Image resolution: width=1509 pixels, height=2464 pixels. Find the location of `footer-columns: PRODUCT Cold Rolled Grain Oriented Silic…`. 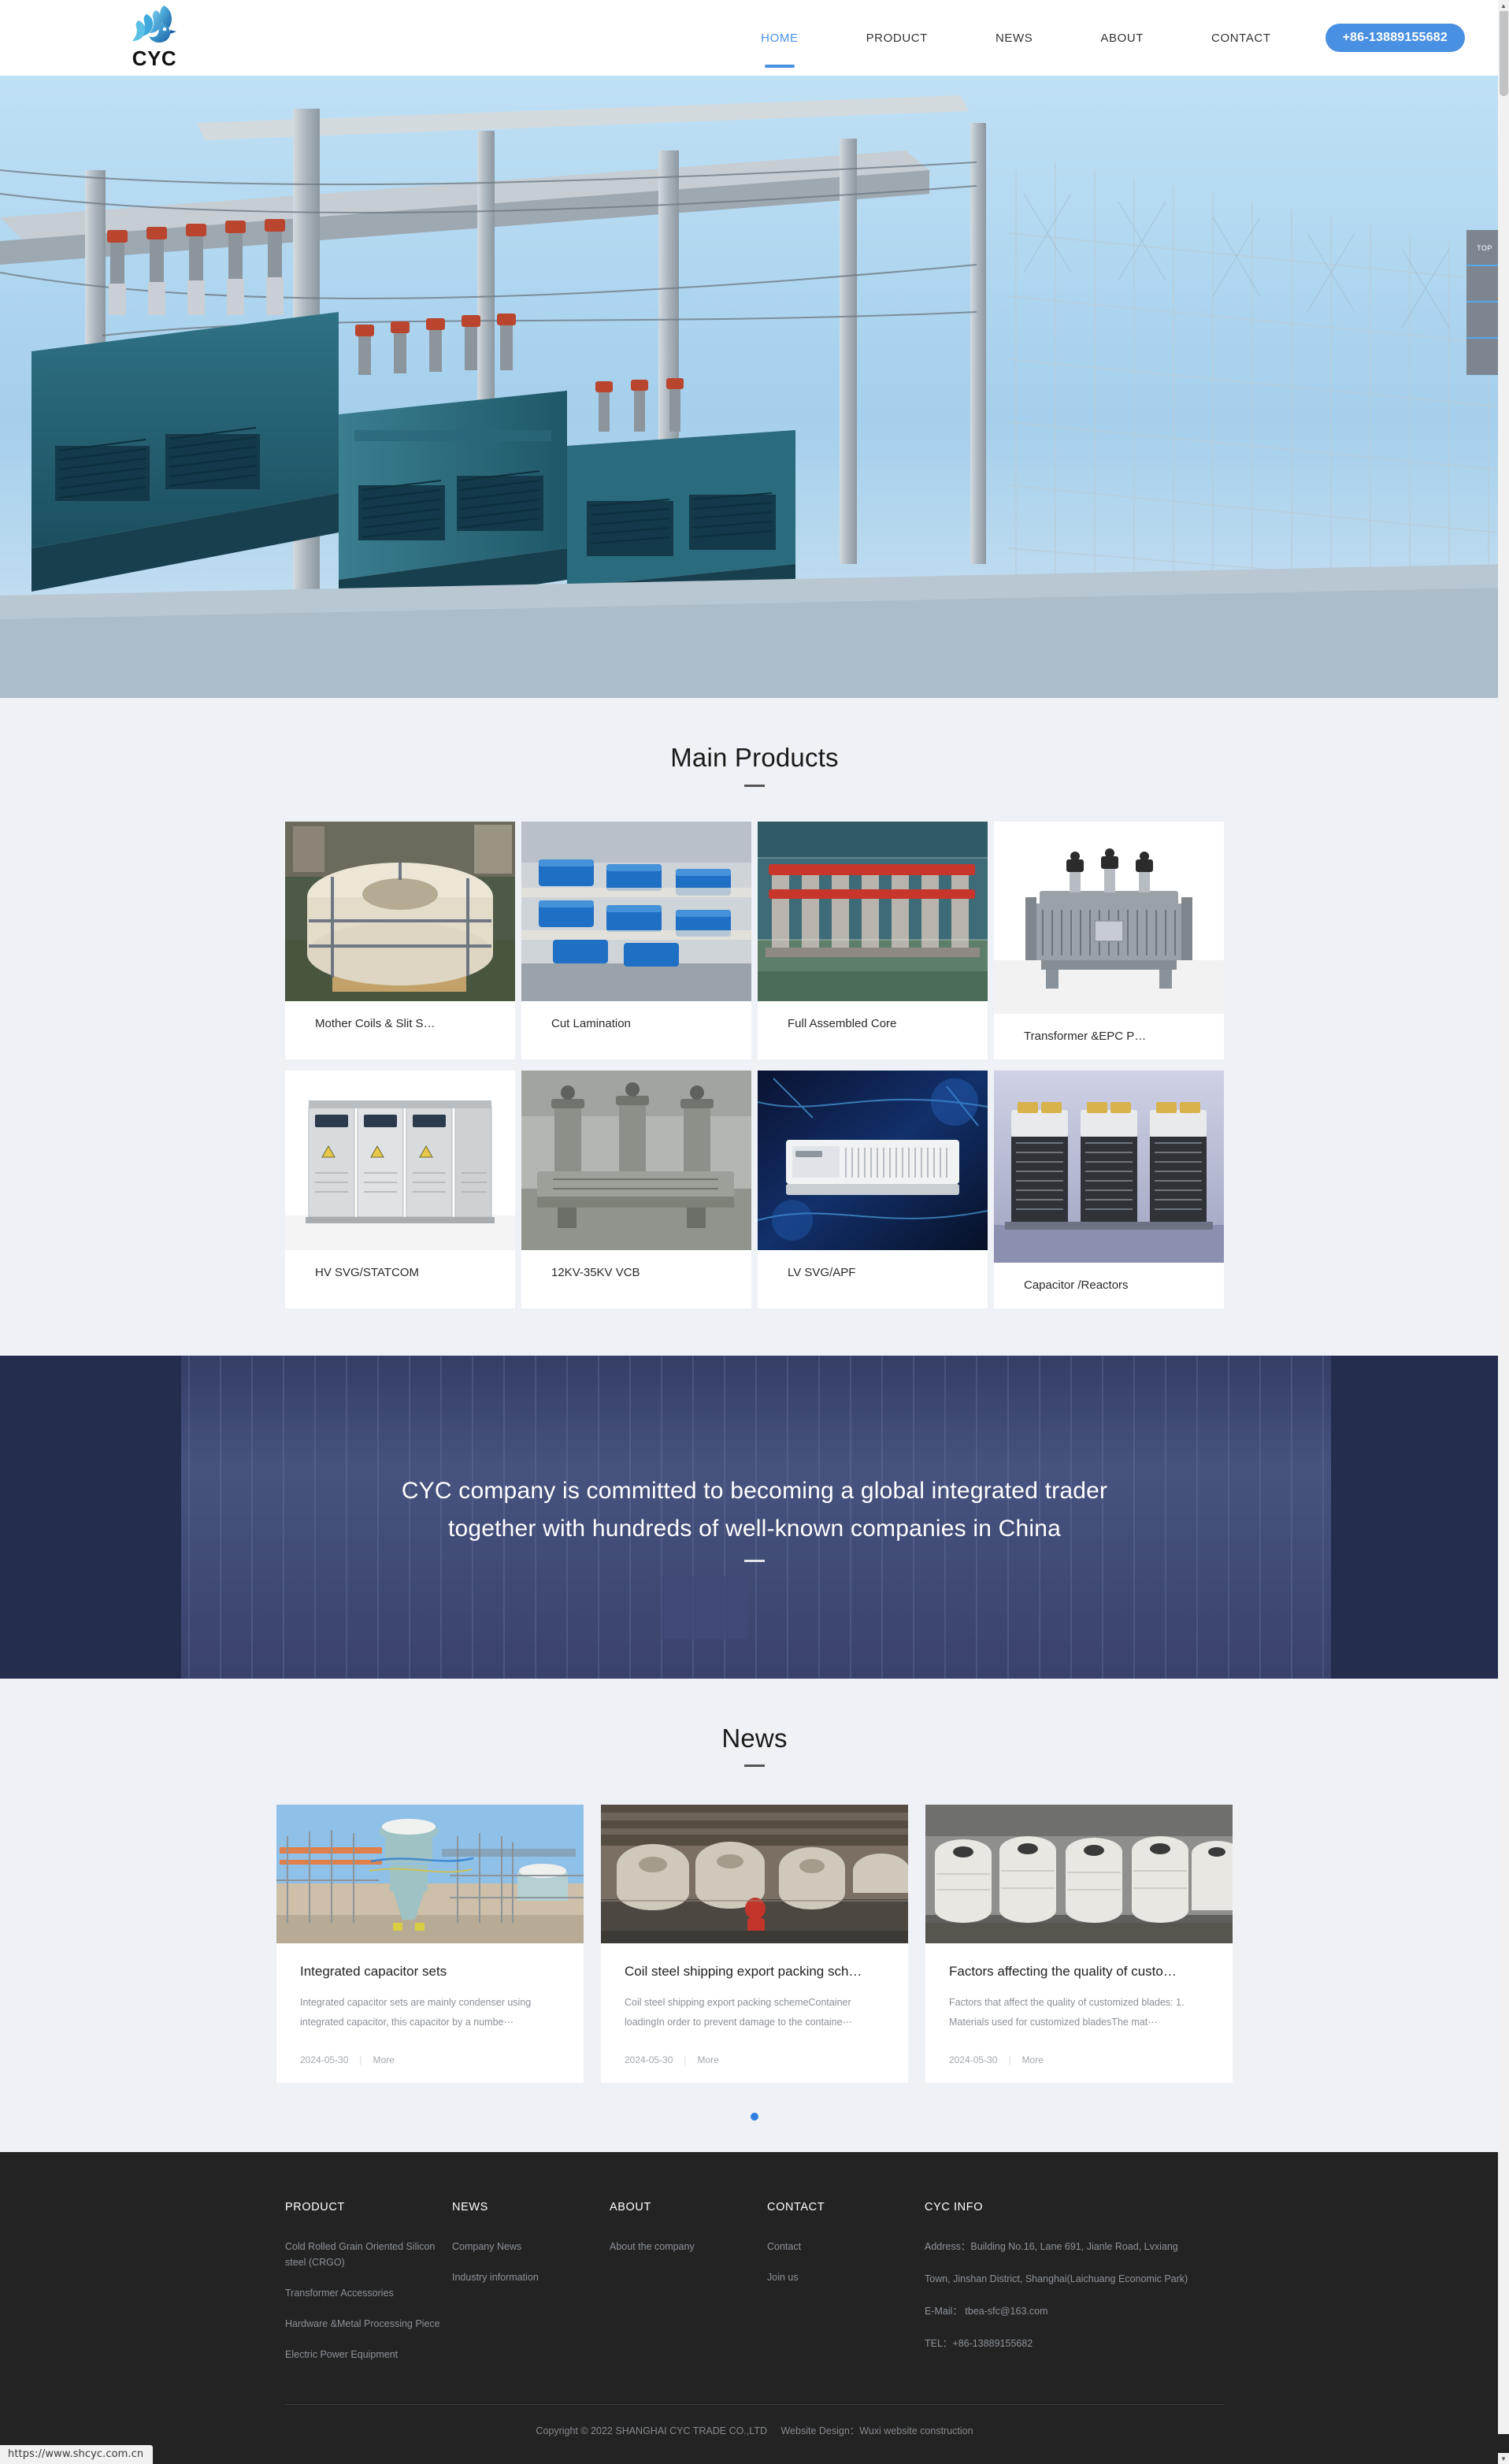

footer-columns: PRODUCT Cold Rolled Grain Oriented Silic… is located at coordinates (754, 2289).